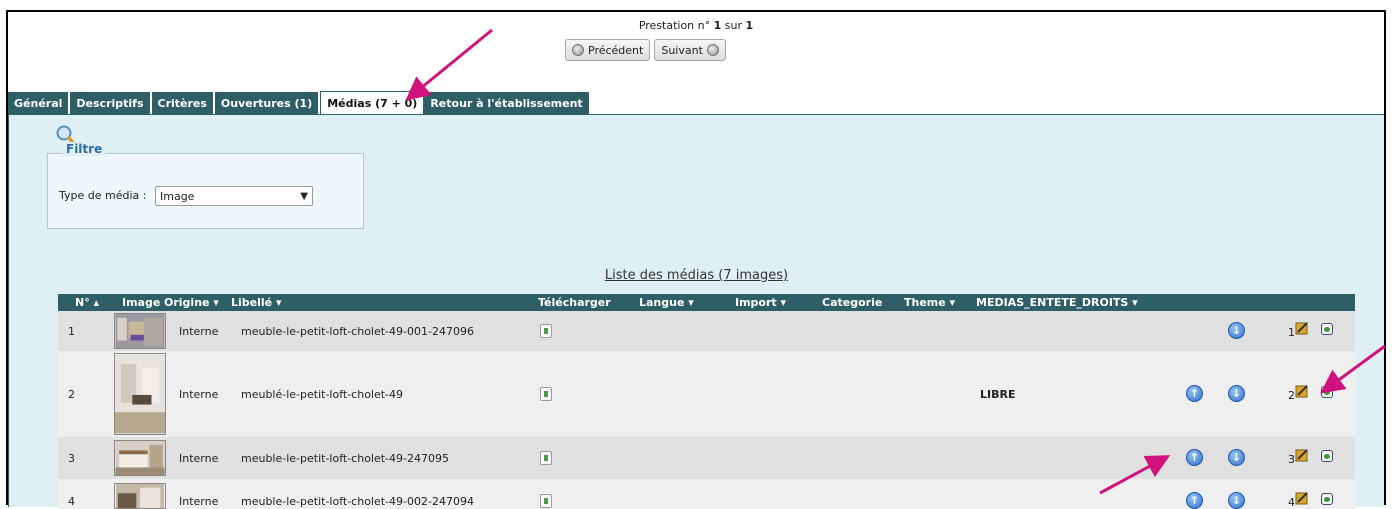 This screenshot has height=509, width=1392. I want to click on media-type-label: Type de média :, so click(103, 195).